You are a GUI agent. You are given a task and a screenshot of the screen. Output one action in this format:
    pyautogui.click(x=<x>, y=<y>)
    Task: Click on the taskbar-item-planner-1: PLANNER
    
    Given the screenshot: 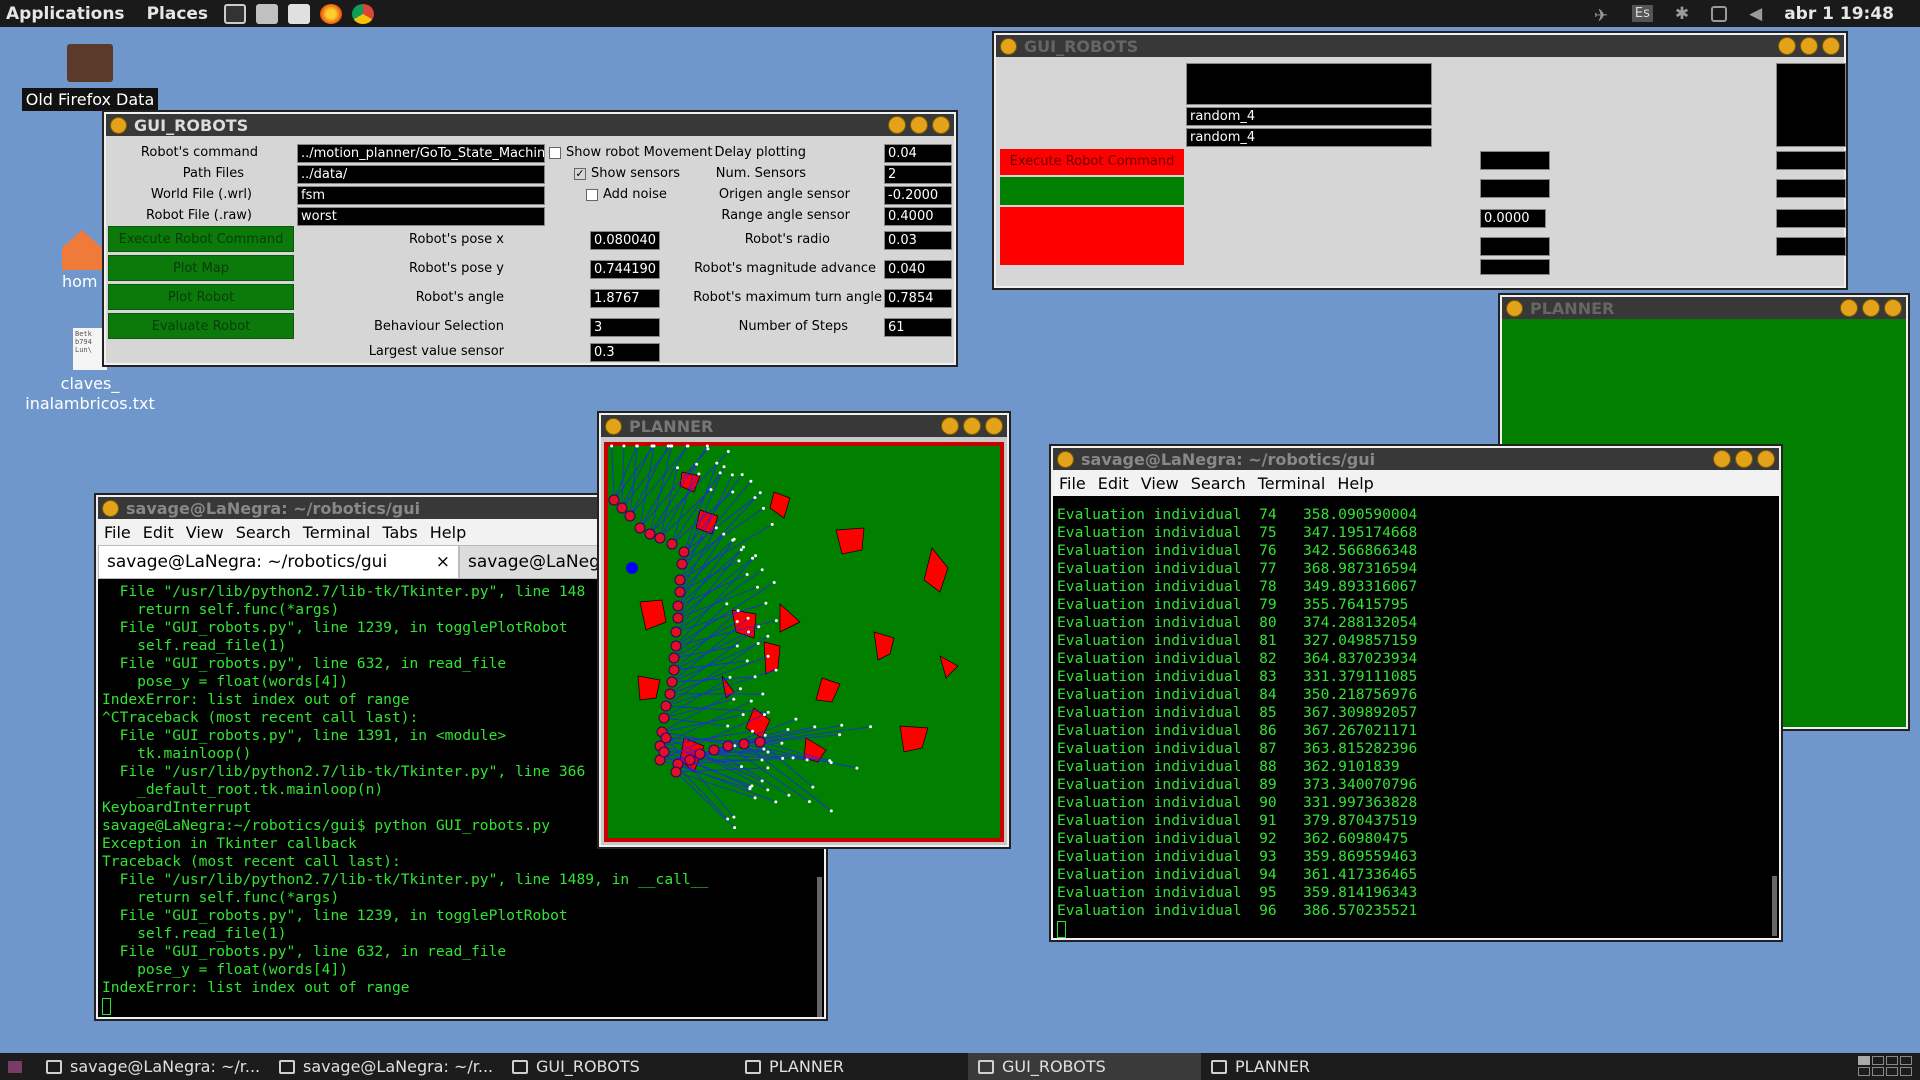 What is the action you would take?
    pyautogui.click(x=851, y=1066)
    